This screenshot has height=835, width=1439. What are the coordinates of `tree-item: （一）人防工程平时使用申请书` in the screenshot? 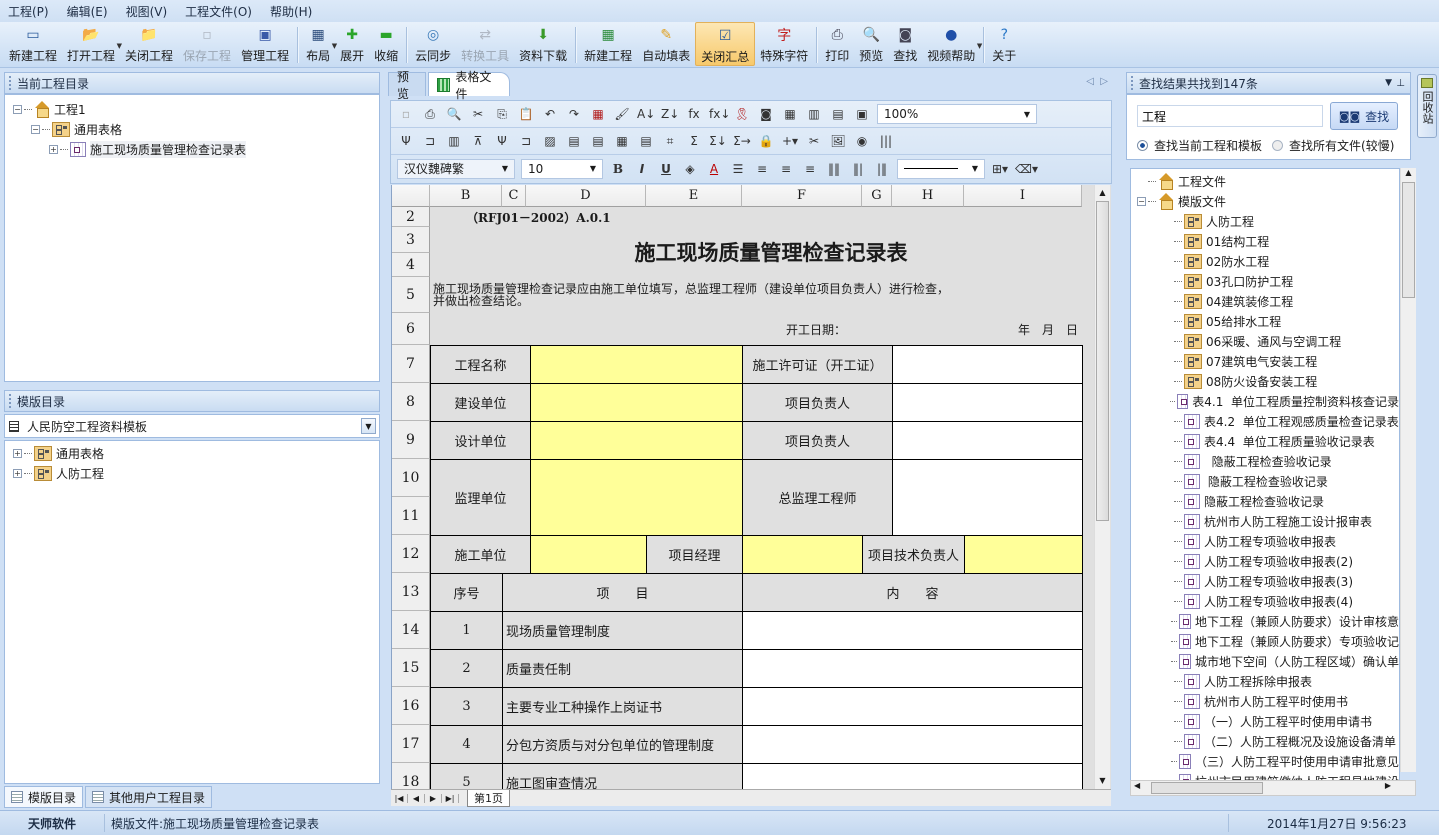 It's located at (1268, 721).